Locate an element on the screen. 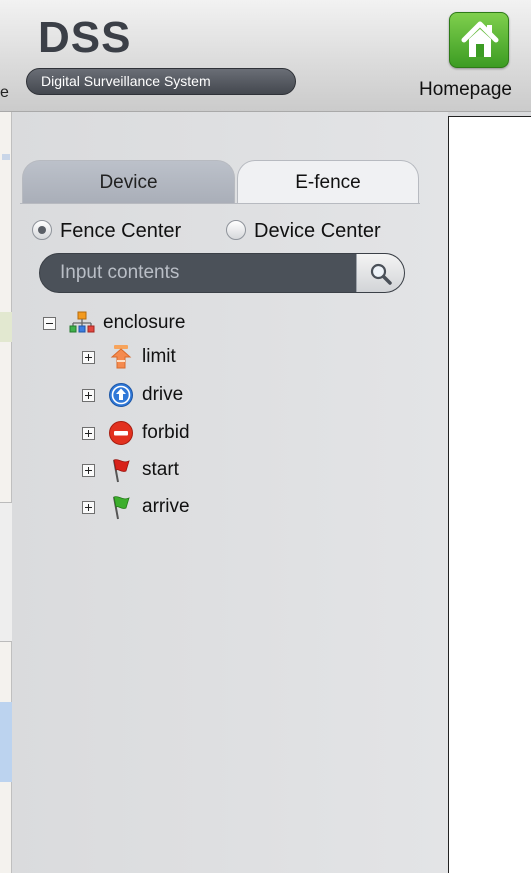 This screenshot has height=873, width=531. no-entry-icon is located at coordinates (121, 433).